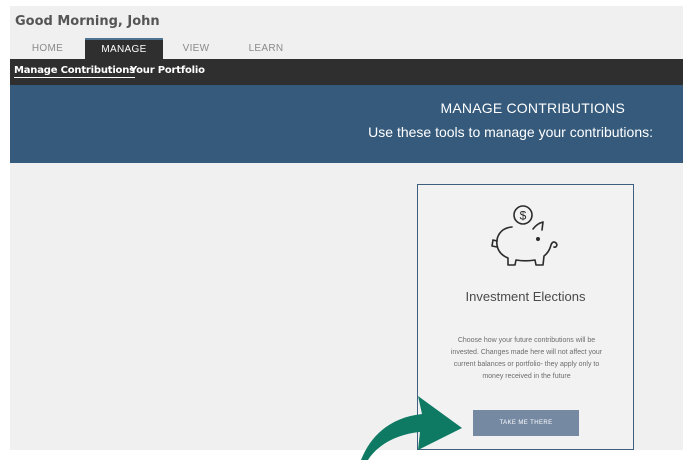 This screenshot has height=460, width=686. I want to click on banner-title: MANAGE CONTRIBUTIONS, so click(532, 108).